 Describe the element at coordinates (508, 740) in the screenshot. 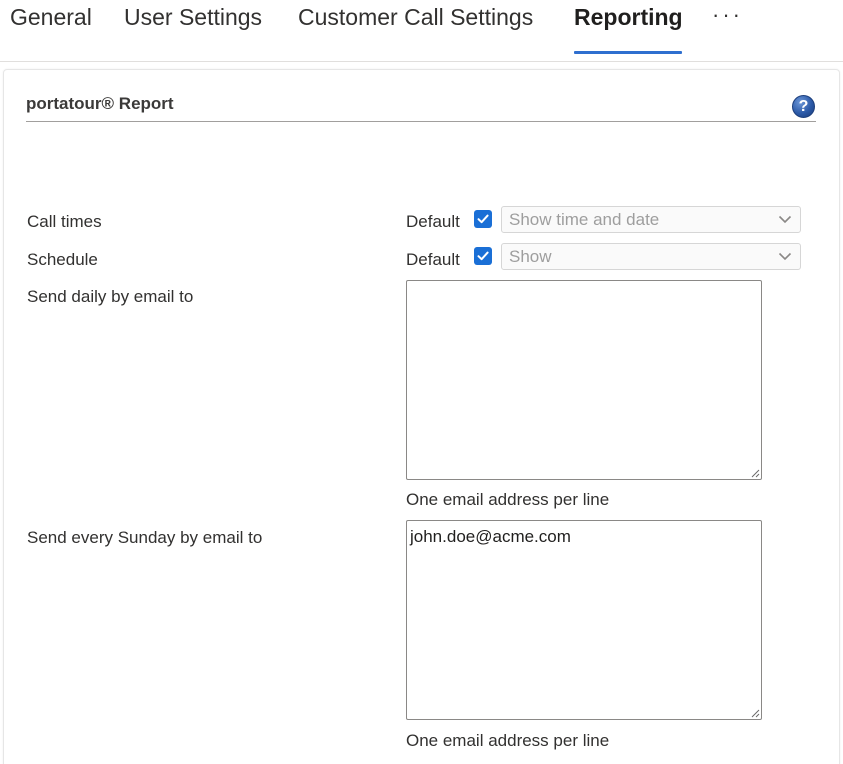

I see `sunday-email-hint: One email address per line` at that location.